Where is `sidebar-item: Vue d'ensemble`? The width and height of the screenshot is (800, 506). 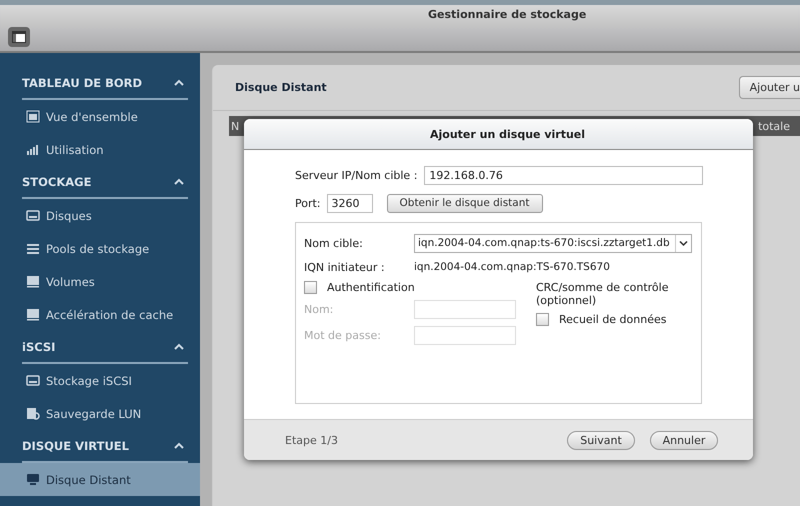 sidebar-item: Vue d'ensemble is located at coordinates (100, 116).